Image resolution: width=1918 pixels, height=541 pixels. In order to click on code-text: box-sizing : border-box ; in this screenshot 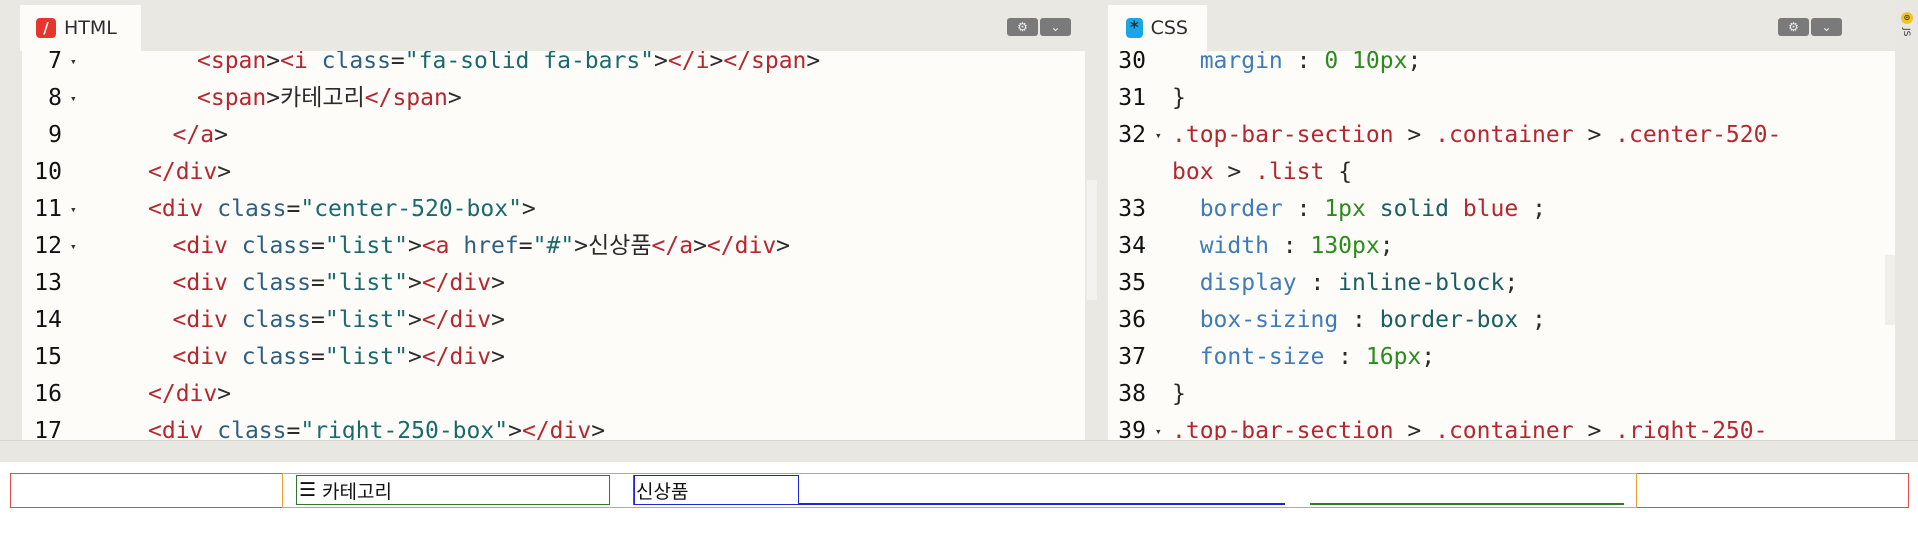, I will do `click(1359, 320)`.